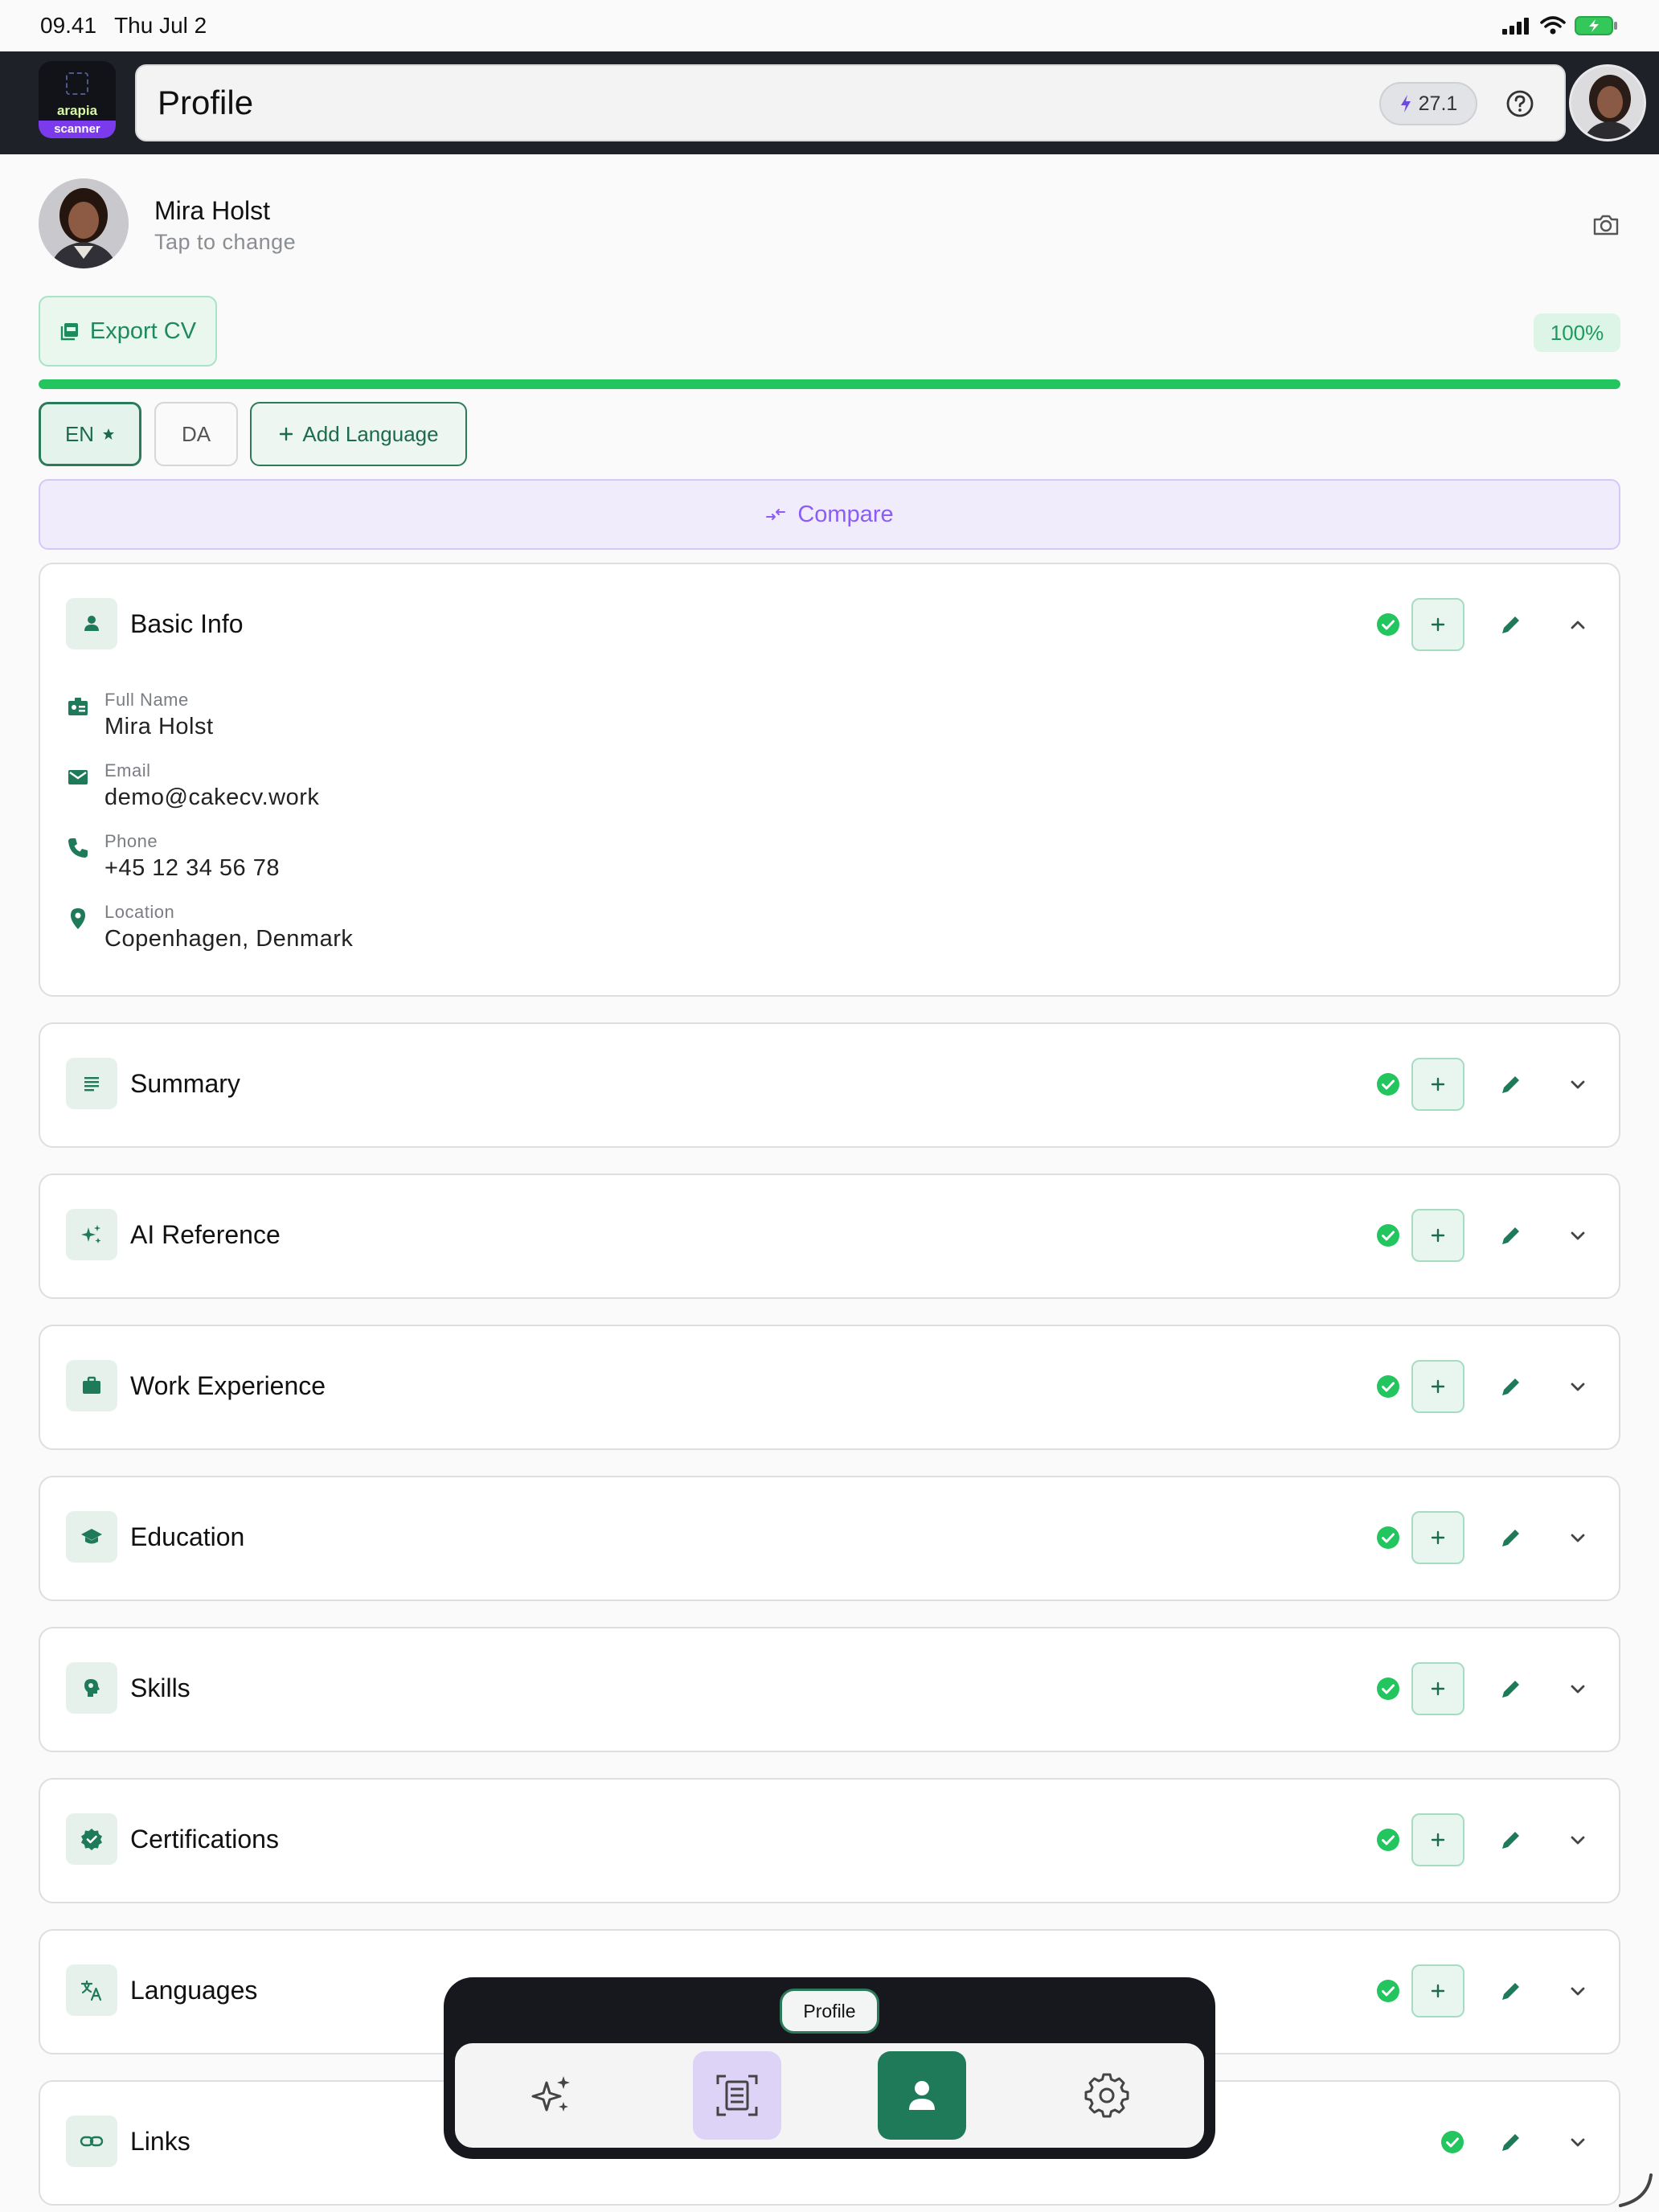  What do you see at coordinates (669, 722) in the screenshot?
I see `field-full-name: Full Name Mira Holst` at bounding box center [669, 722].